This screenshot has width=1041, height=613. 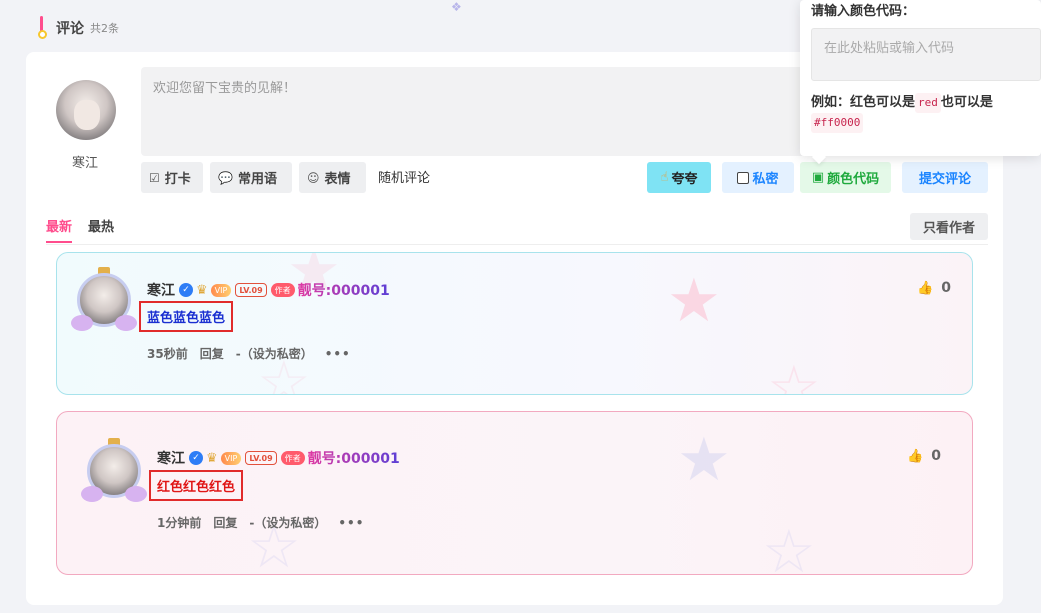 What do you see at coordinates (949, 226) in the screenshot?
I see `only-author-button: 只看作者` at bounding box center [949, 226].